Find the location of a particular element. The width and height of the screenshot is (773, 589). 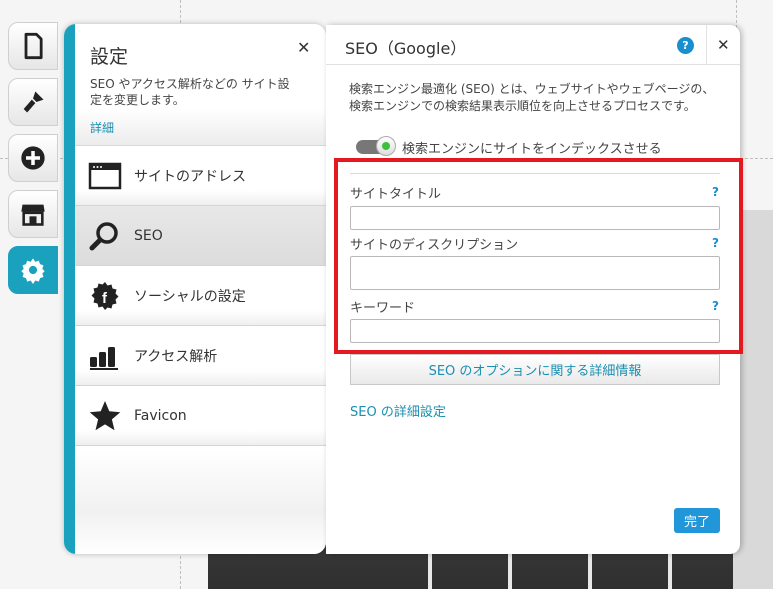

site-title-input is located at coordinates (535, 218).